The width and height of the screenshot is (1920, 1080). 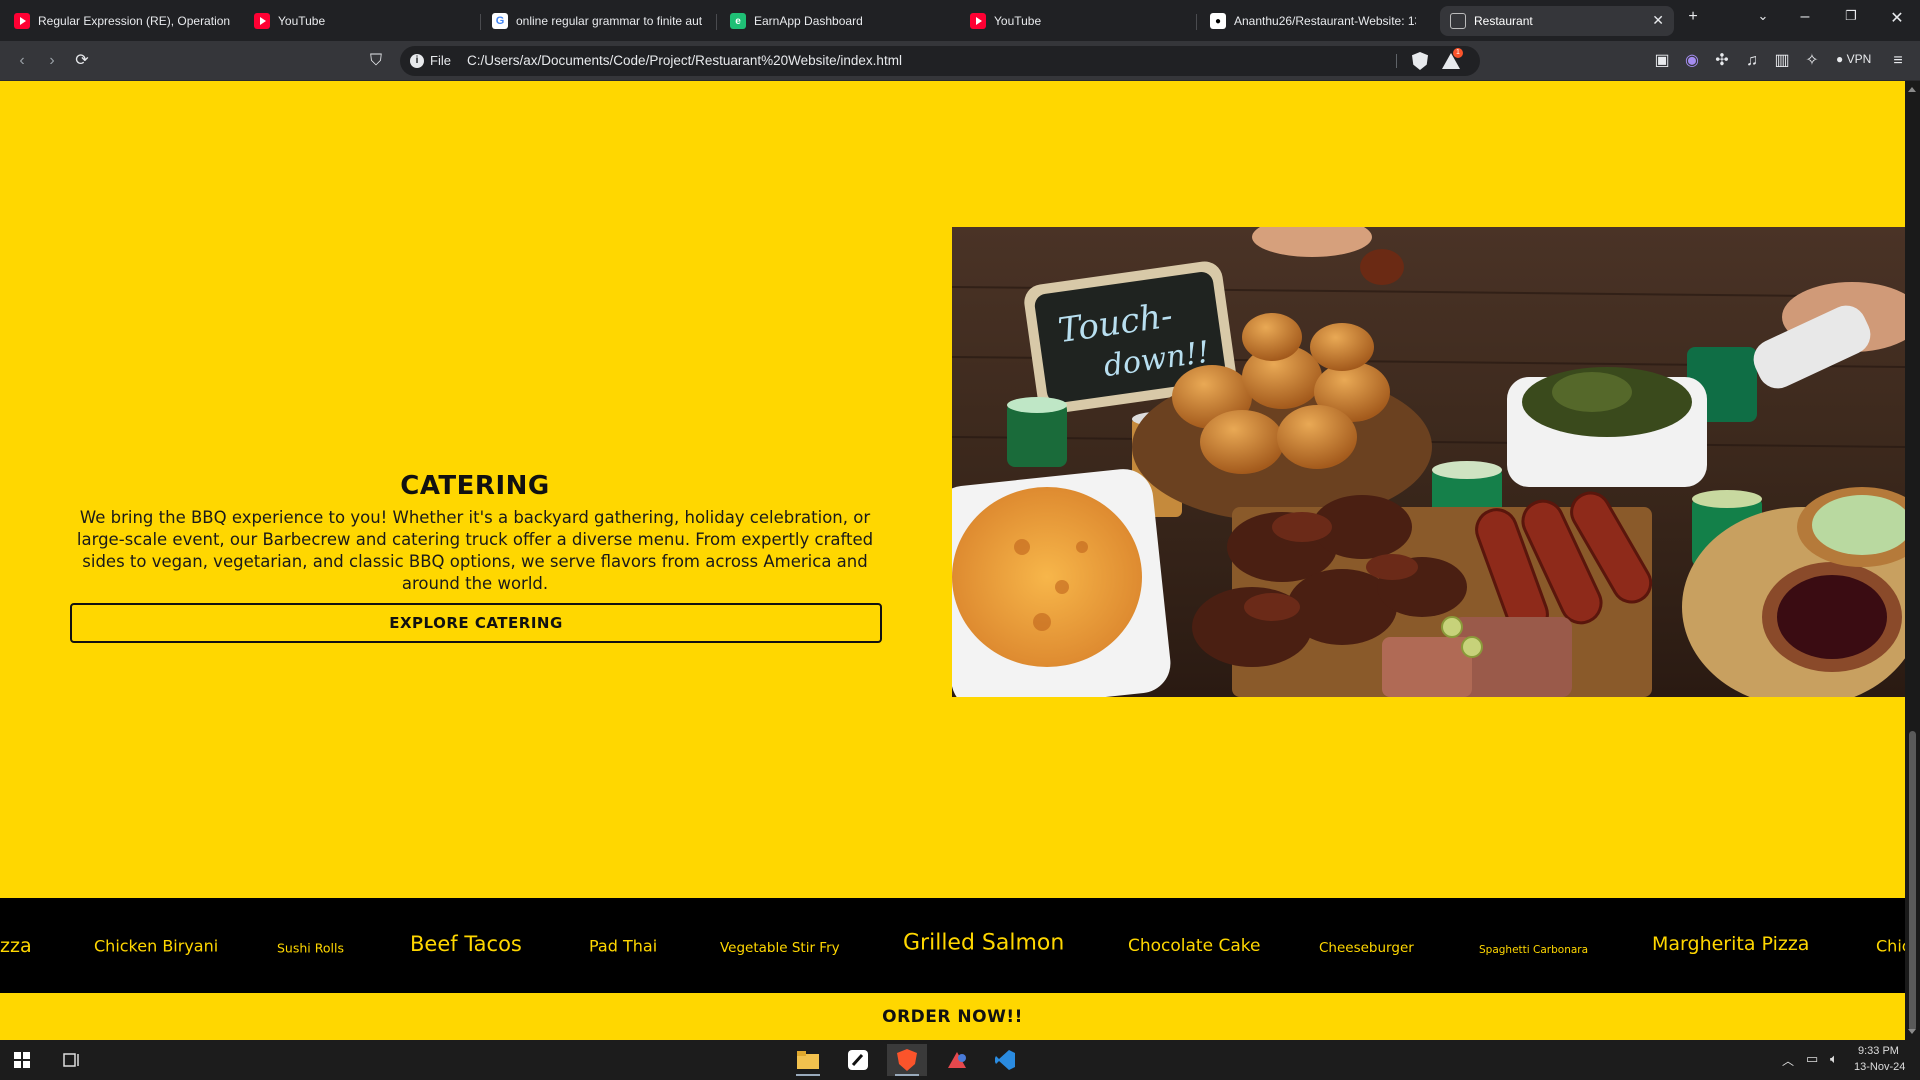 What do you see at coordinates (134, 21) in the screenshot?
I see `tab-title: Regular Expression (RE), Operations` at bounding box center [134, 21].